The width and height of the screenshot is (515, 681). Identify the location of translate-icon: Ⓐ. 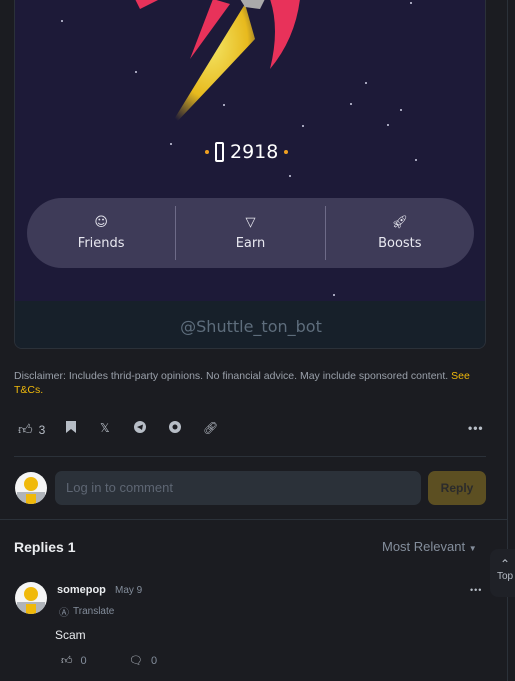
(64, 613).